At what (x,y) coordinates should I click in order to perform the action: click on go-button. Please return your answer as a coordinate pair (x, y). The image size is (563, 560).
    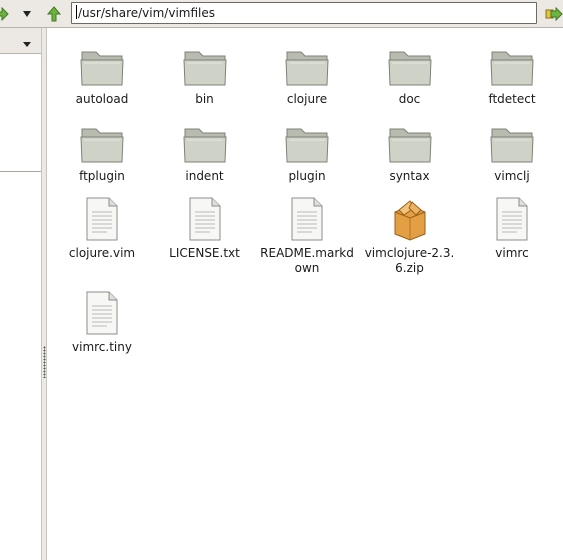
    Looking at the image, I should click on (553, 14).